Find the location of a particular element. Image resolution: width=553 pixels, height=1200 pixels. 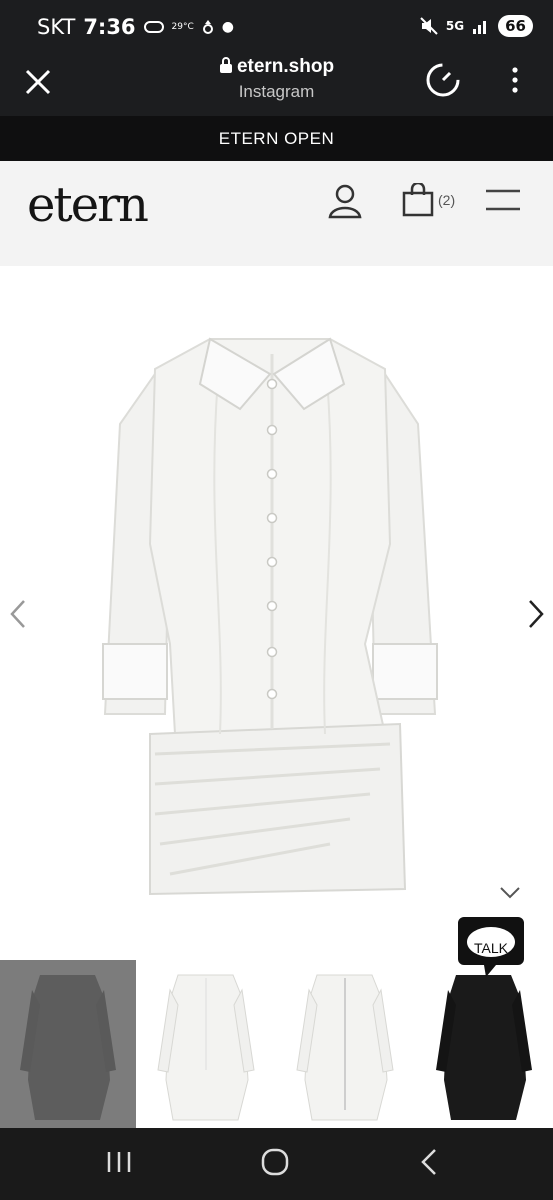

url-area: etern.shop Instagram is located at coordinates (276, 79).